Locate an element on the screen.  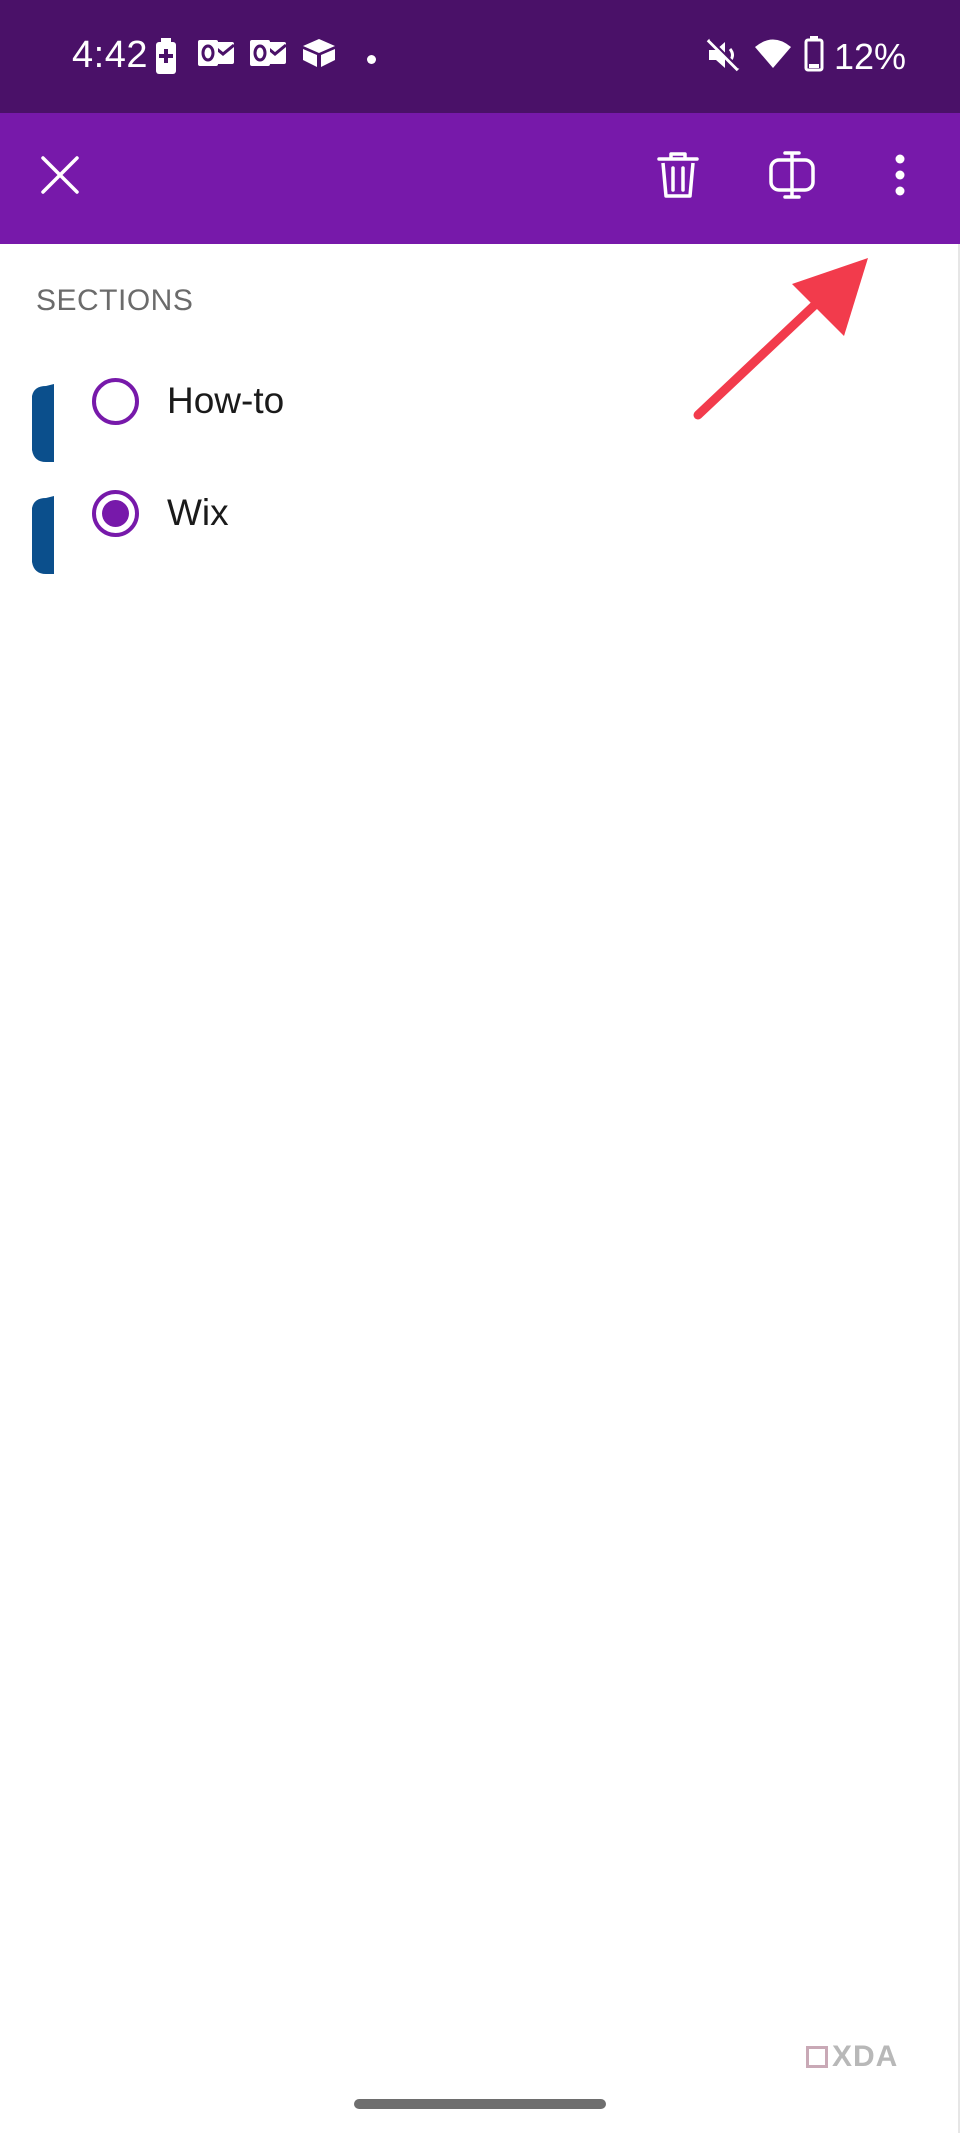
section-radio-wix is located at coordinates (115, 513).